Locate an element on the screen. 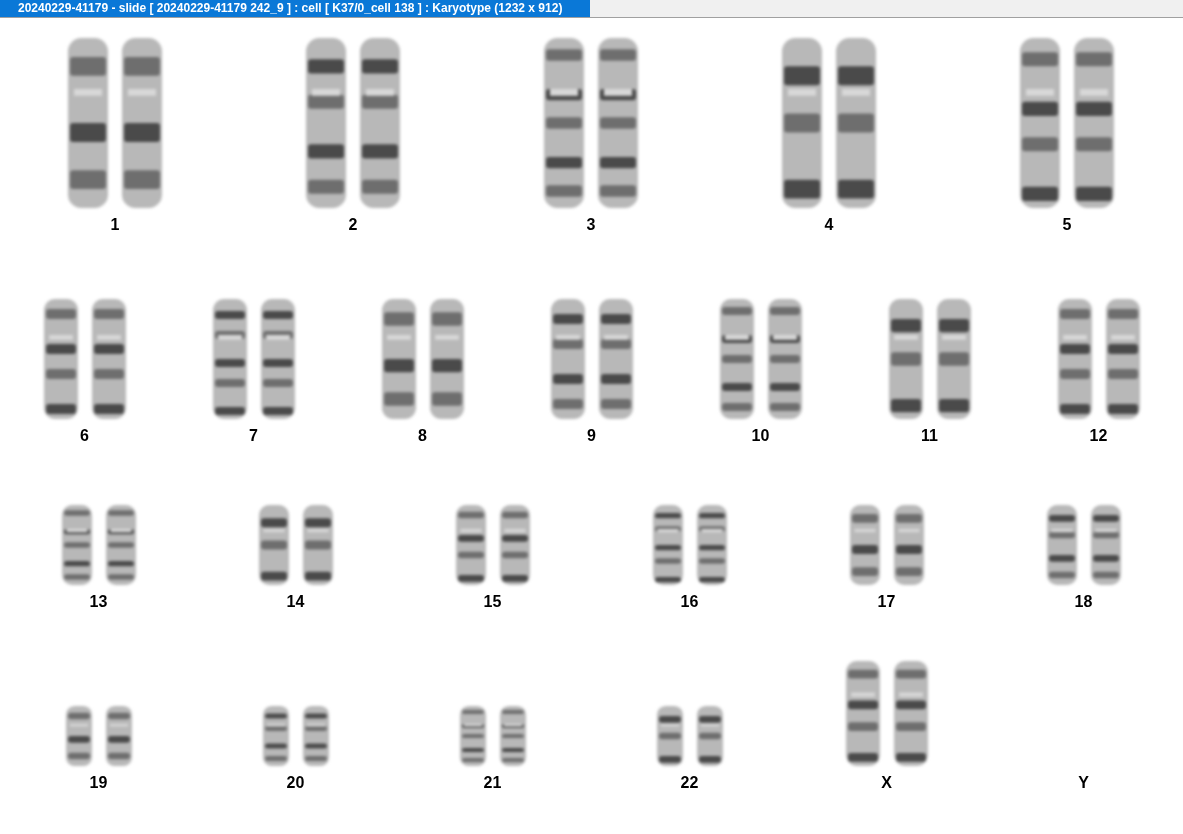 Image resolution: width=1183 pixels, height=834 pixels. chromosome-label: 3 is located at coordinates (591, 225).